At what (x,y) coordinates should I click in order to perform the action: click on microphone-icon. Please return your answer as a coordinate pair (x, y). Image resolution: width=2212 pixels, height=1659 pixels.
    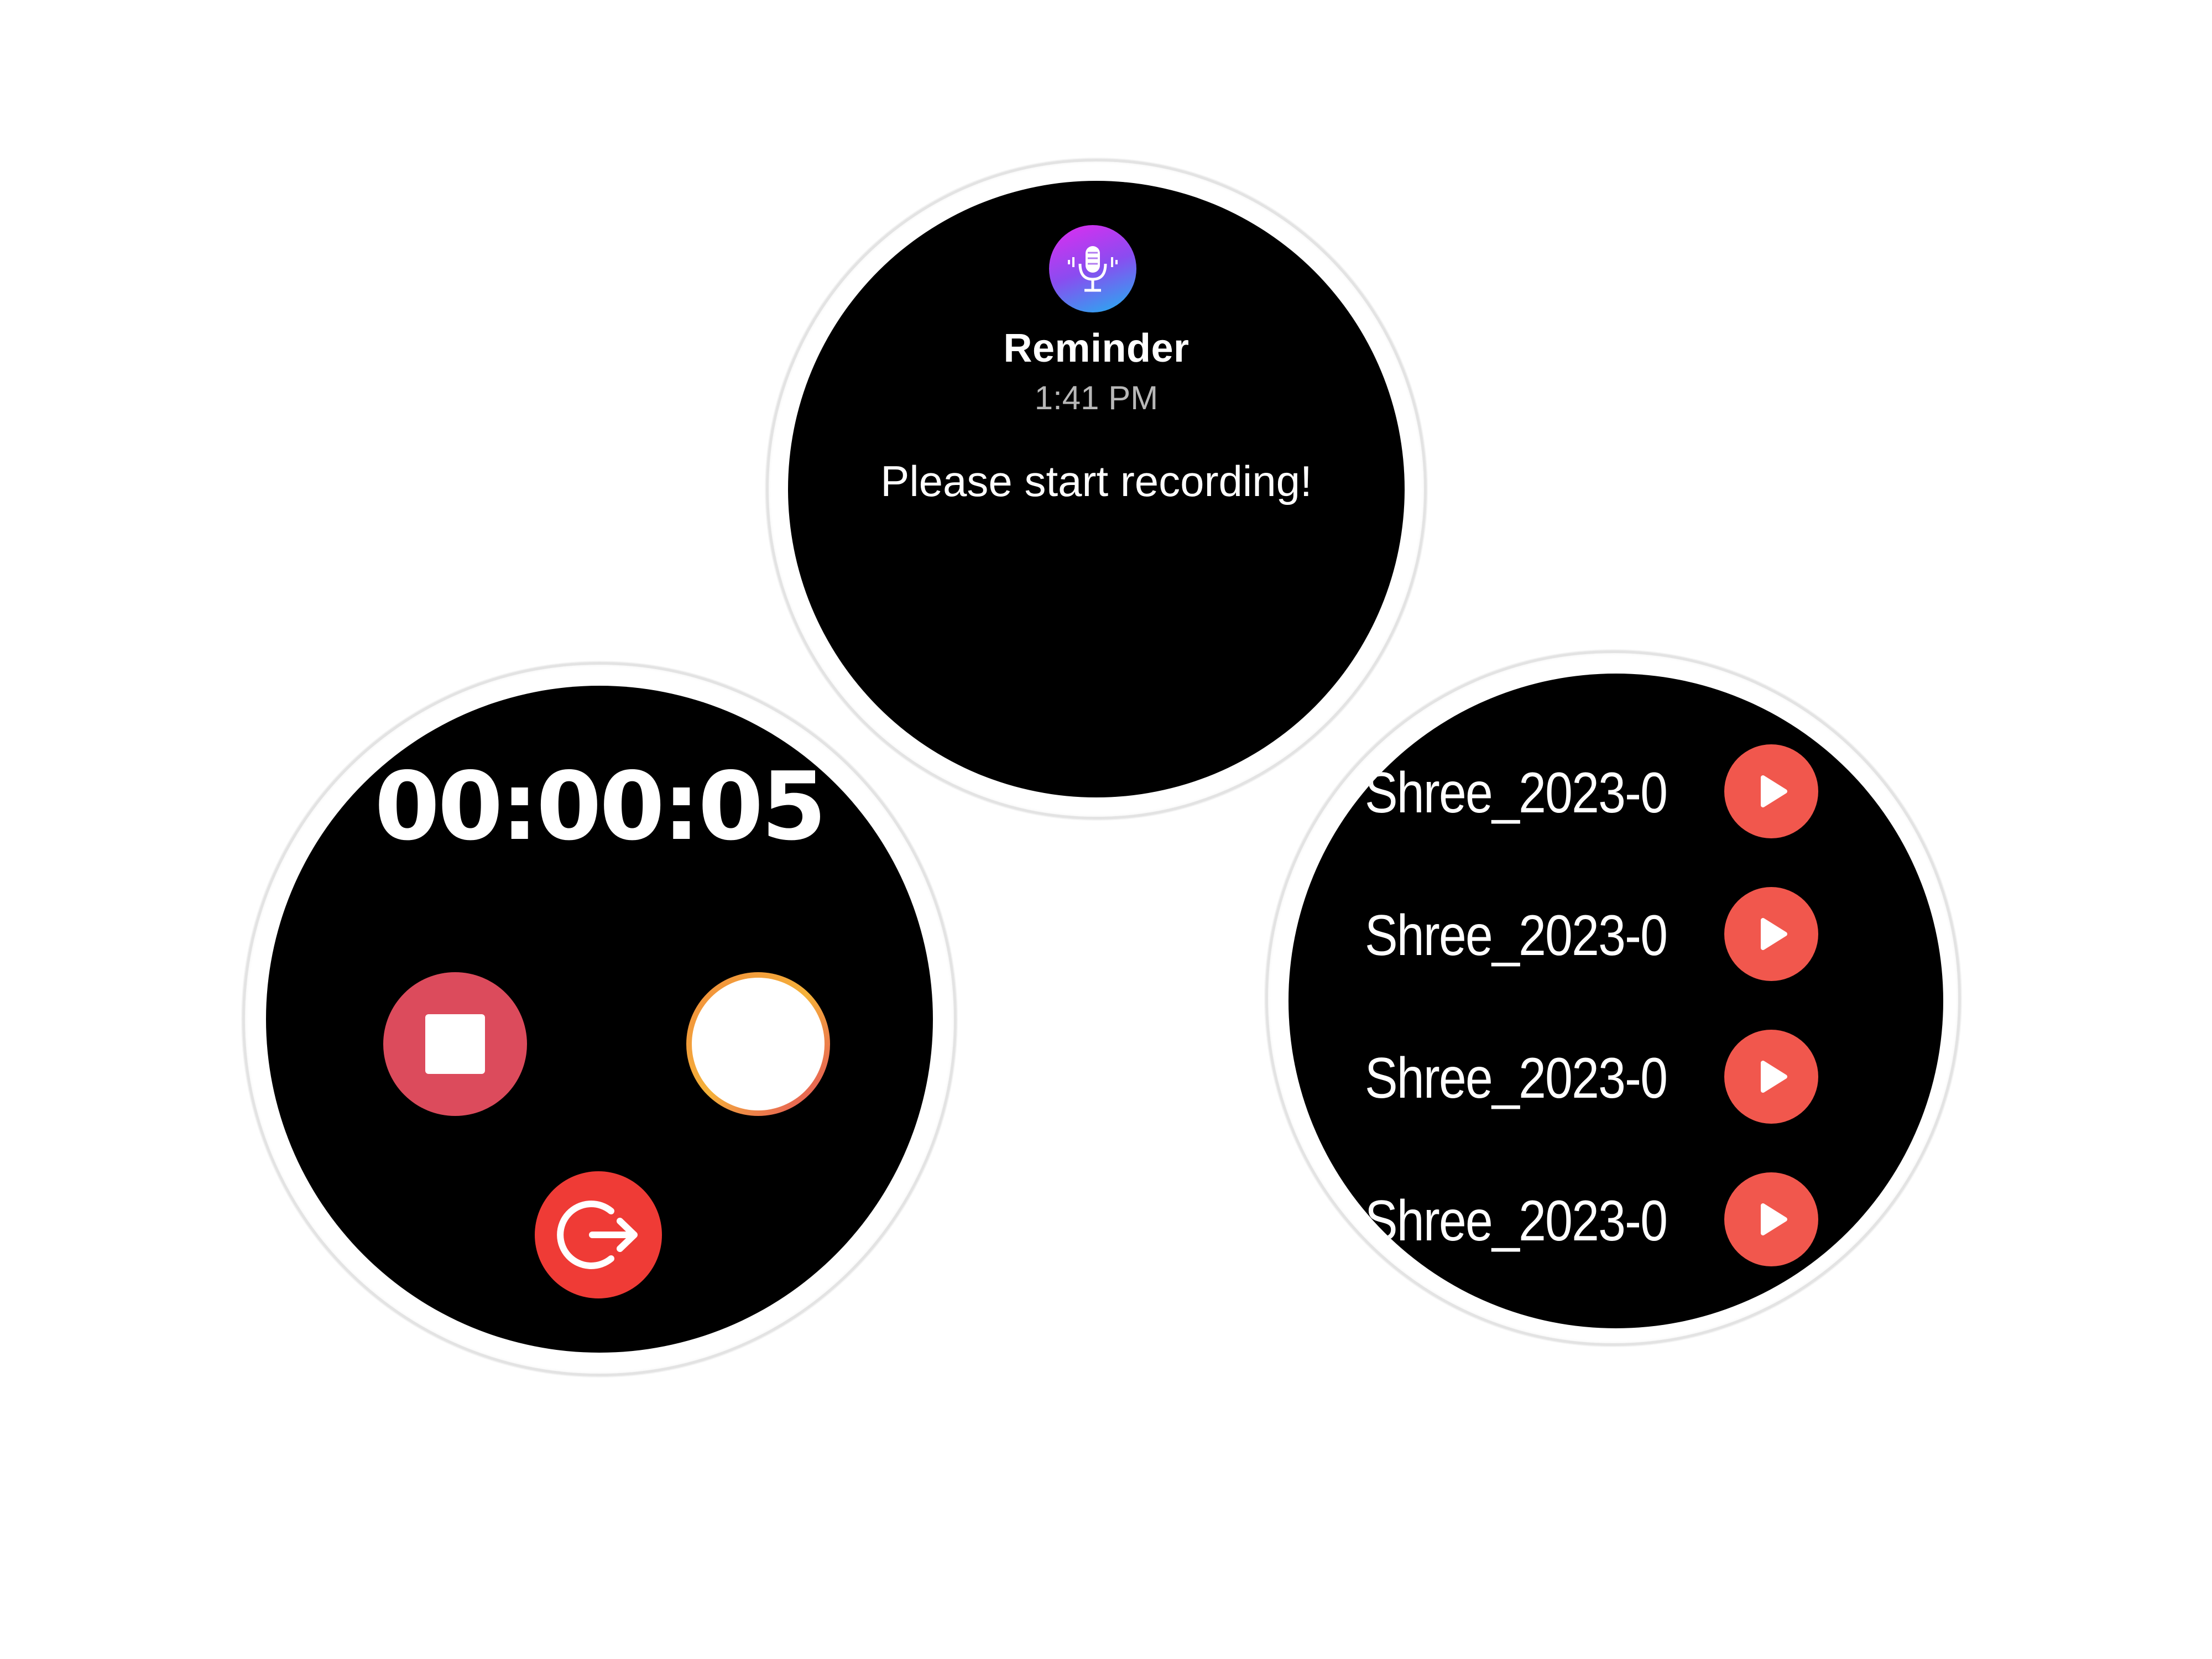
    Looking at the image, I should click on (1093, 268).